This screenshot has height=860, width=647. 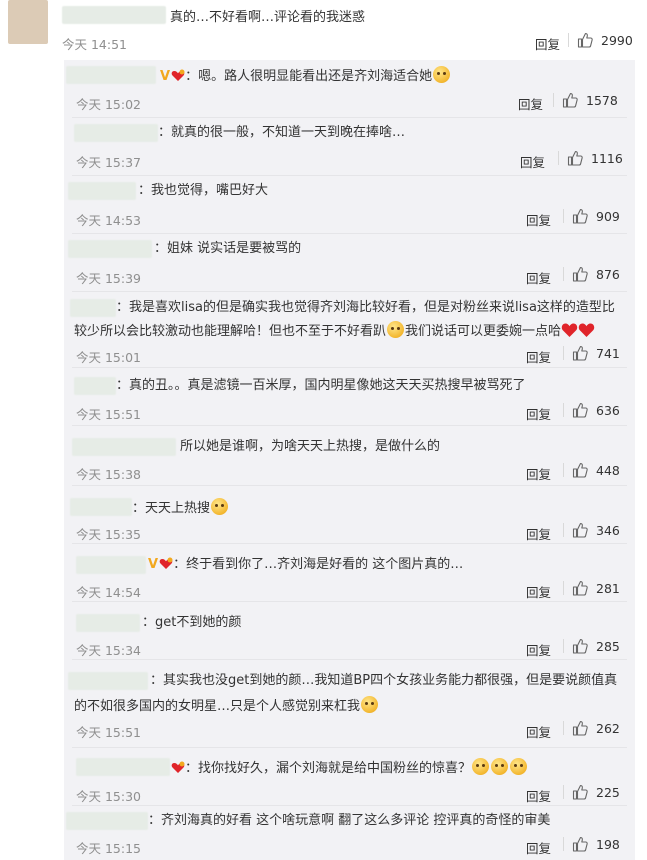 I want to click on like-button: 448, so click(x=591, y=470).